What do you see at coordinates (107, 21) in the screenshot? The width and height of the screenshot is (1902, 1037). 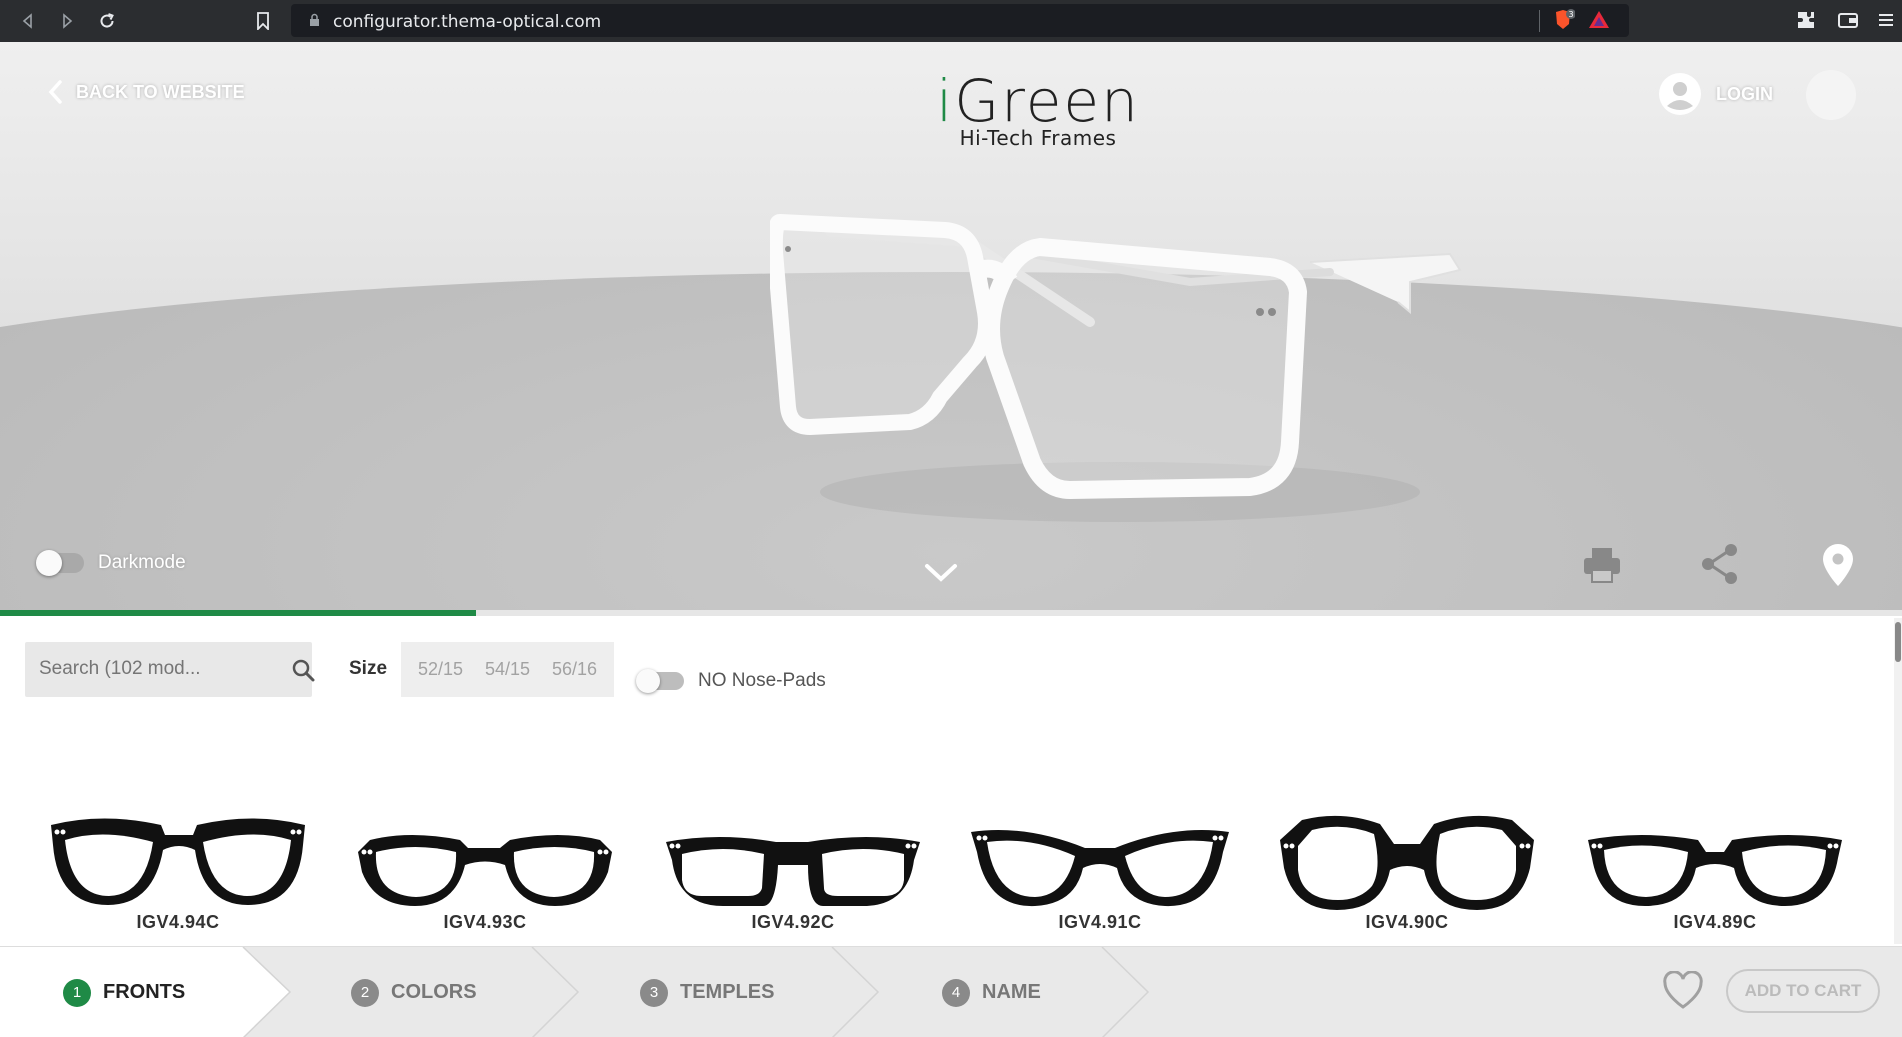 I see `reload-icon` at bounding box center [107, 21].